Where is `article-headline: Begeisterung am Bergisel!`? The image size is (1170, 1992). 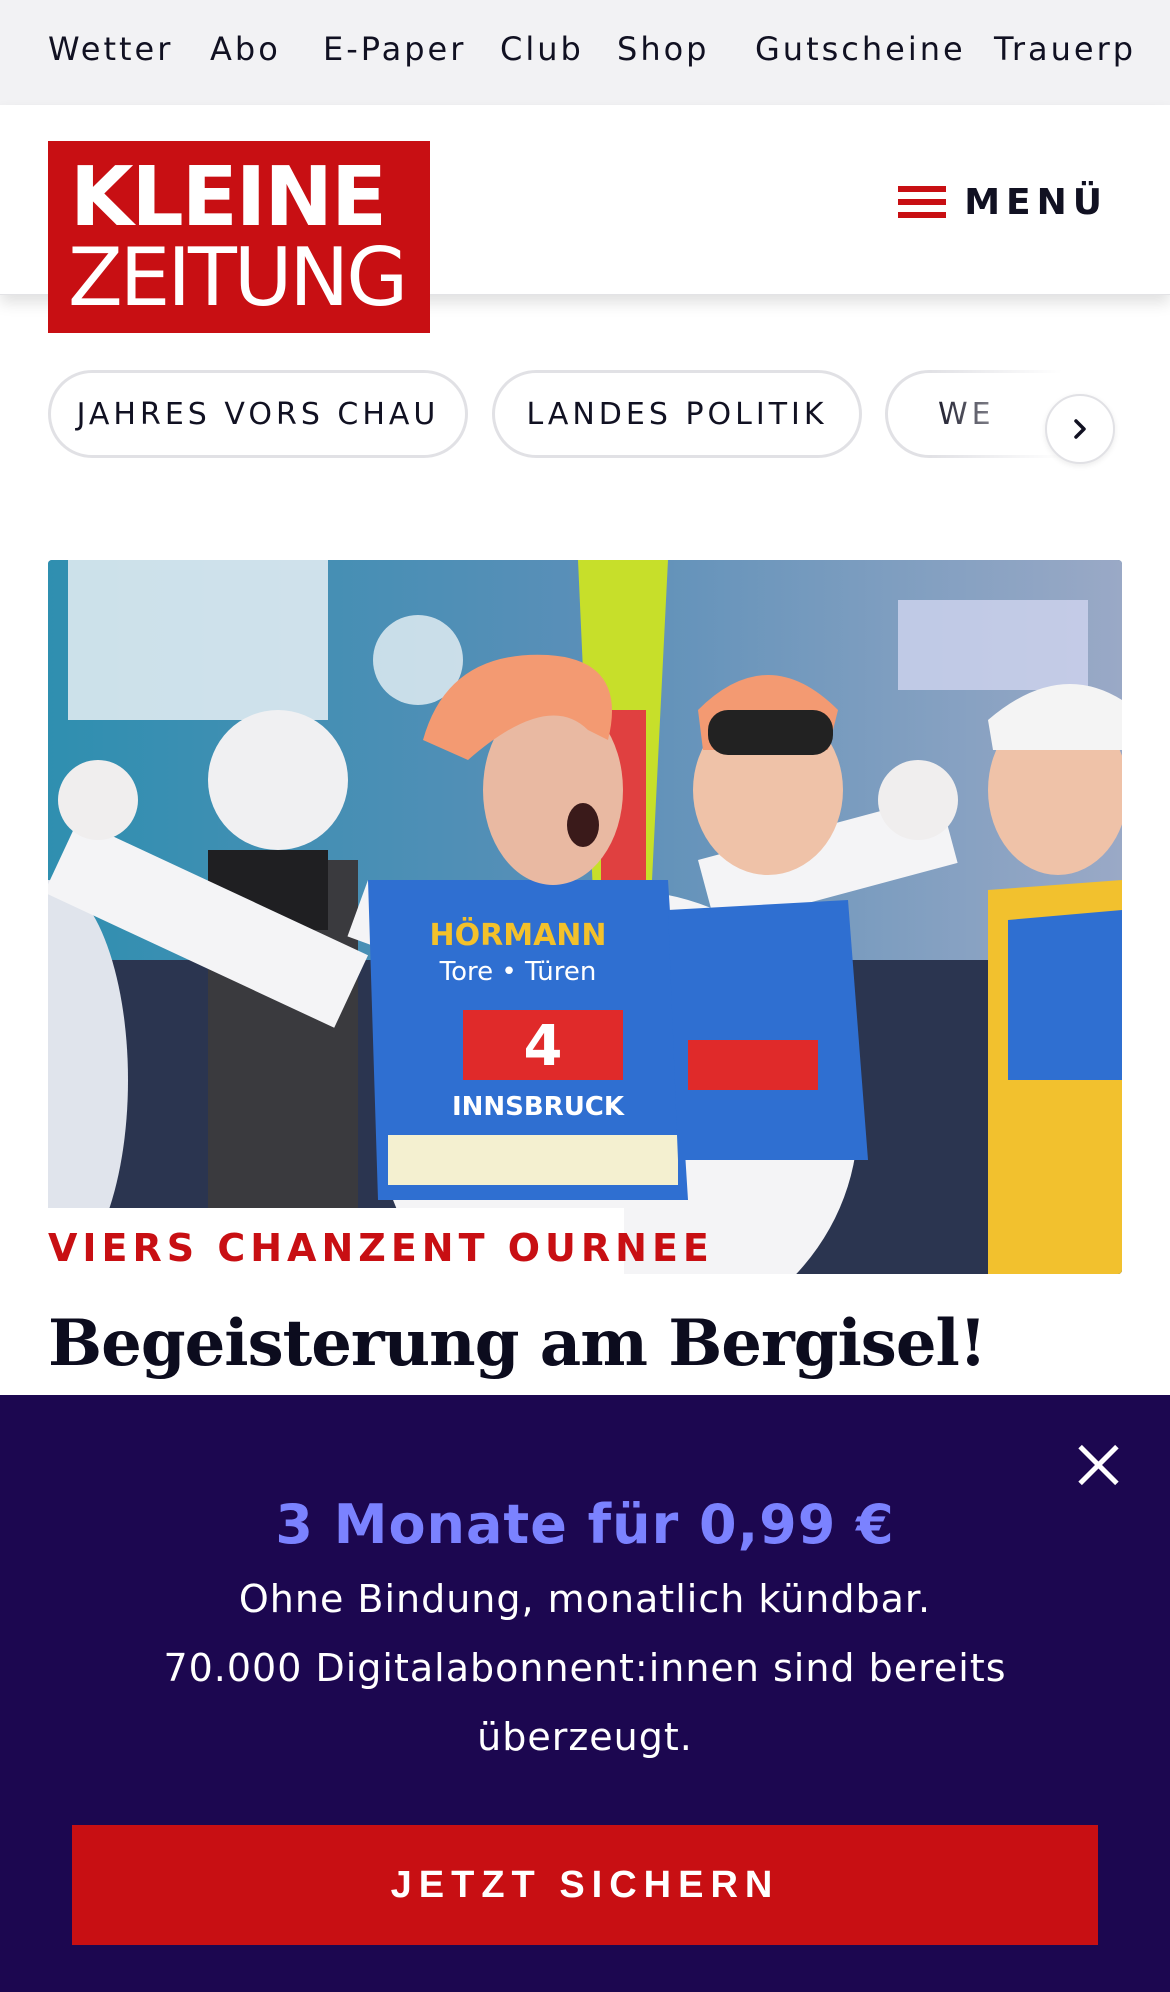
article-headline: Begeisterung am Bergisel! is located at coordinates (517, 1343).